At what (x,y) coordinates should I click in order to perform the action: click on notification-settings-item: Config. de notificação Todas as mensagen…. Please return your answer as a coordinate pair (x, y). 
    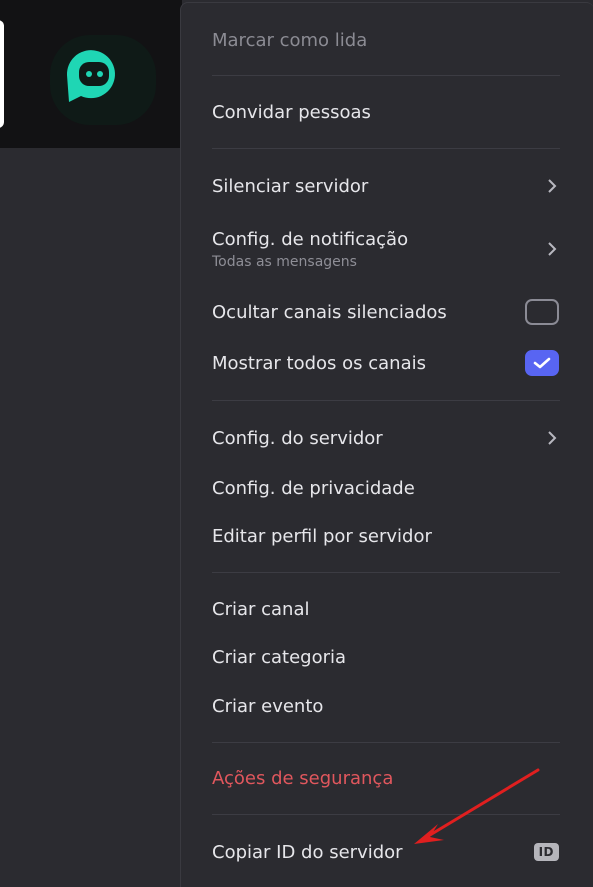
    Looking at the image, I should click on (385, 249).